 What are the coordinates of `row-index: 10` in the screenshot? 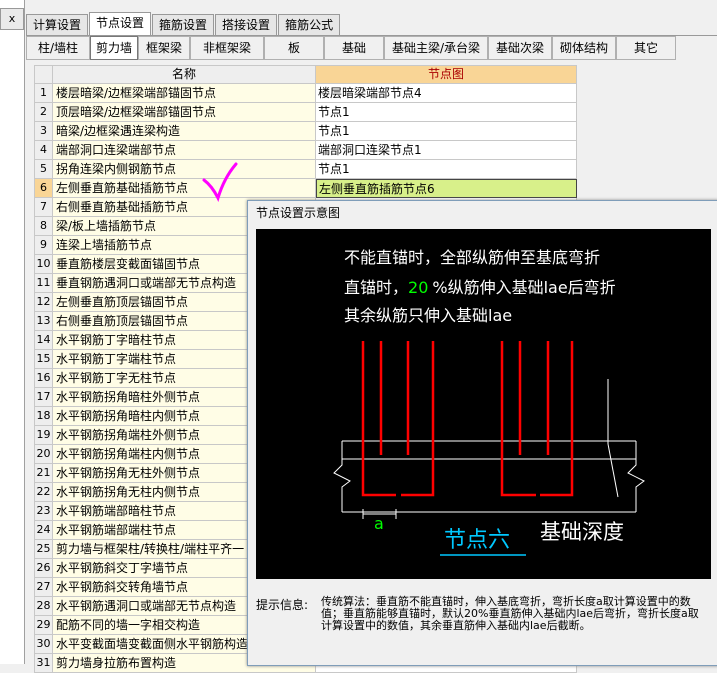 It's located at (43, 264).